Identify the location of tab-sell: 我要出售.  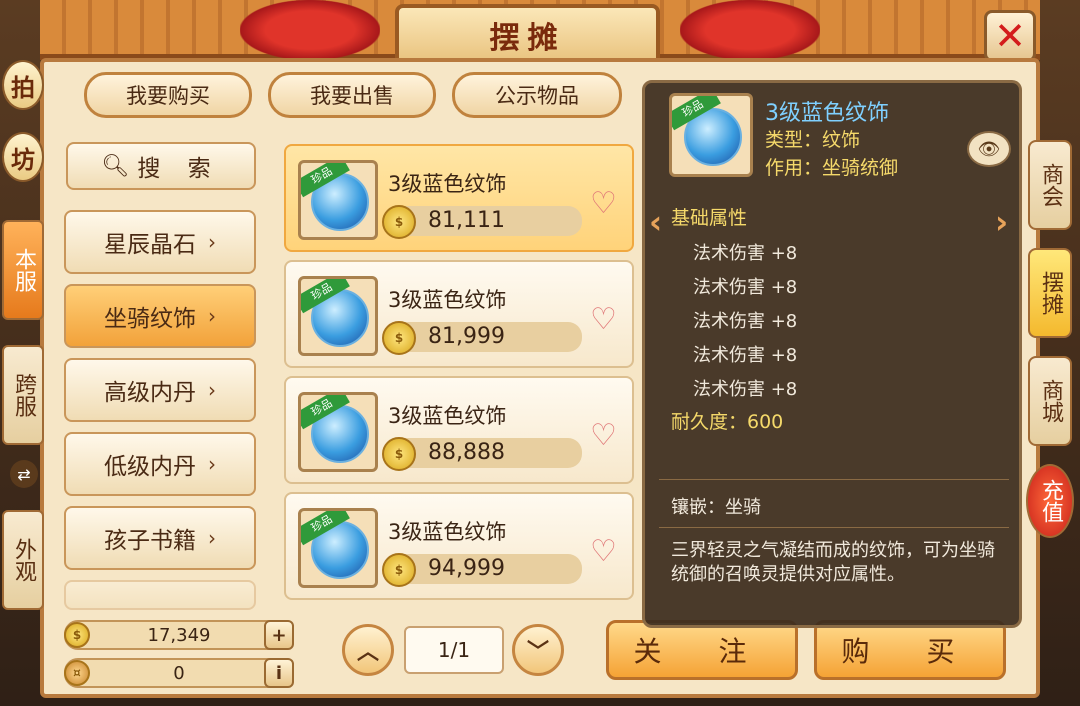
(352, 95).